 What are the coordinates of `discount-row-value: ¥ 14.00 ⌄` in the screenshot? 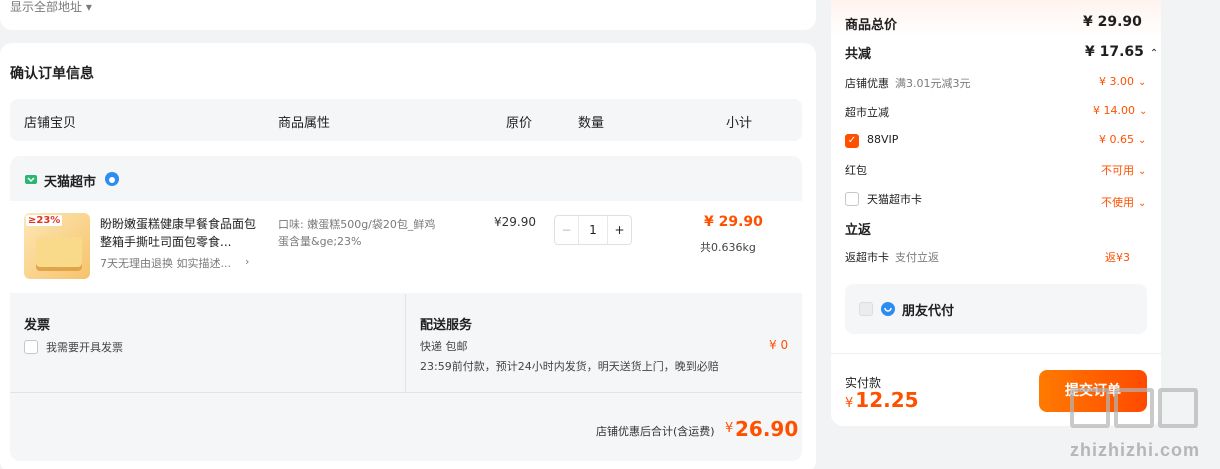 It's located at (1120, 110).